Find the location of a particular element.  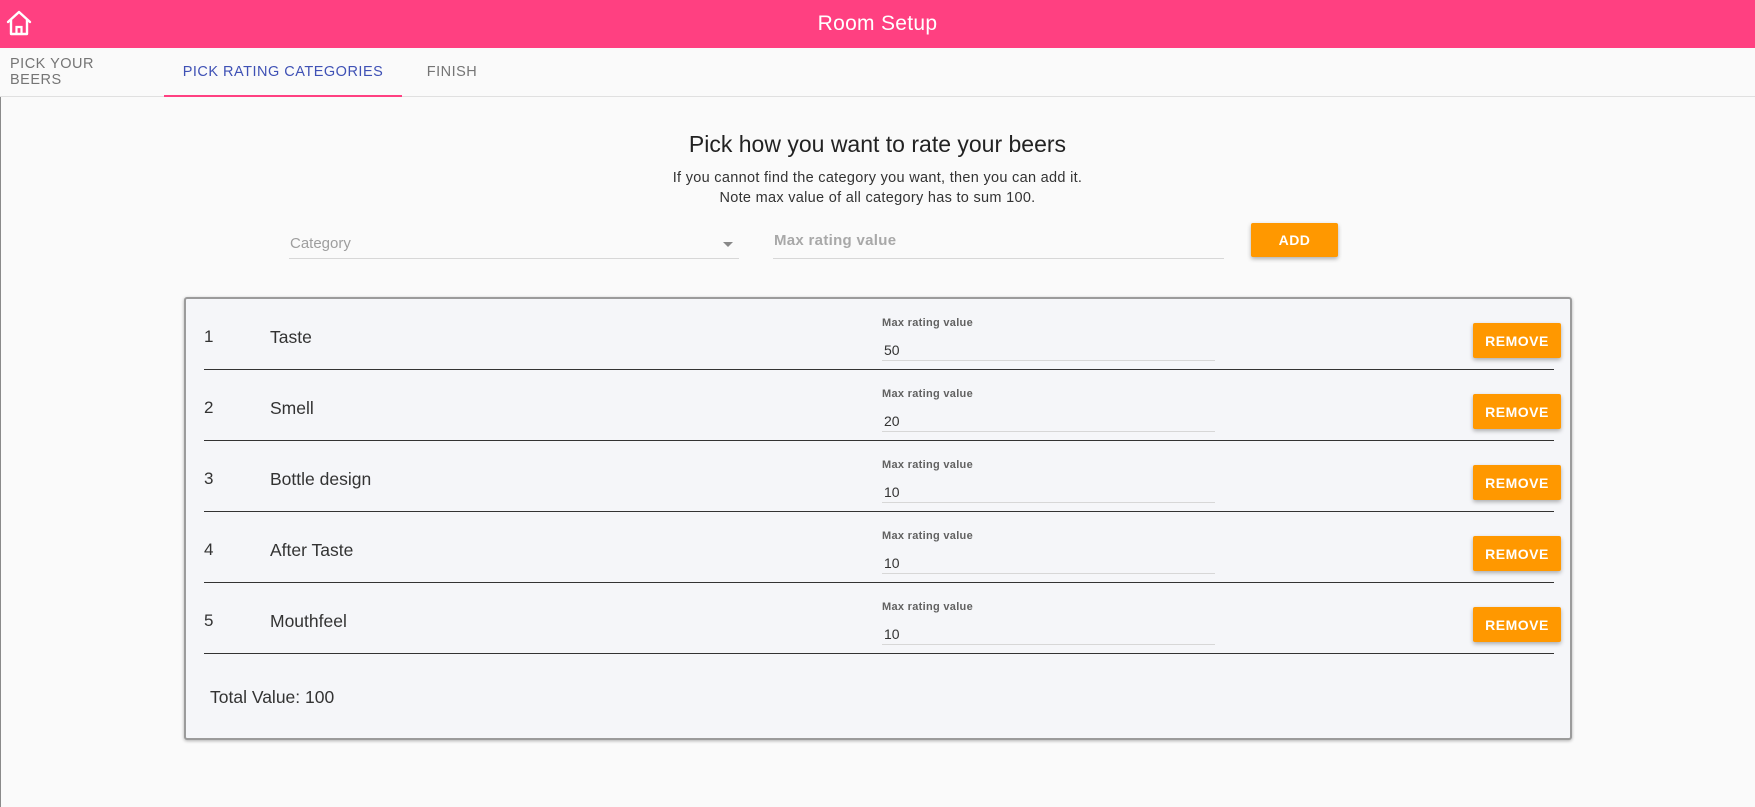

category-name: Mouthfeel is located at coordinates (308, 621).